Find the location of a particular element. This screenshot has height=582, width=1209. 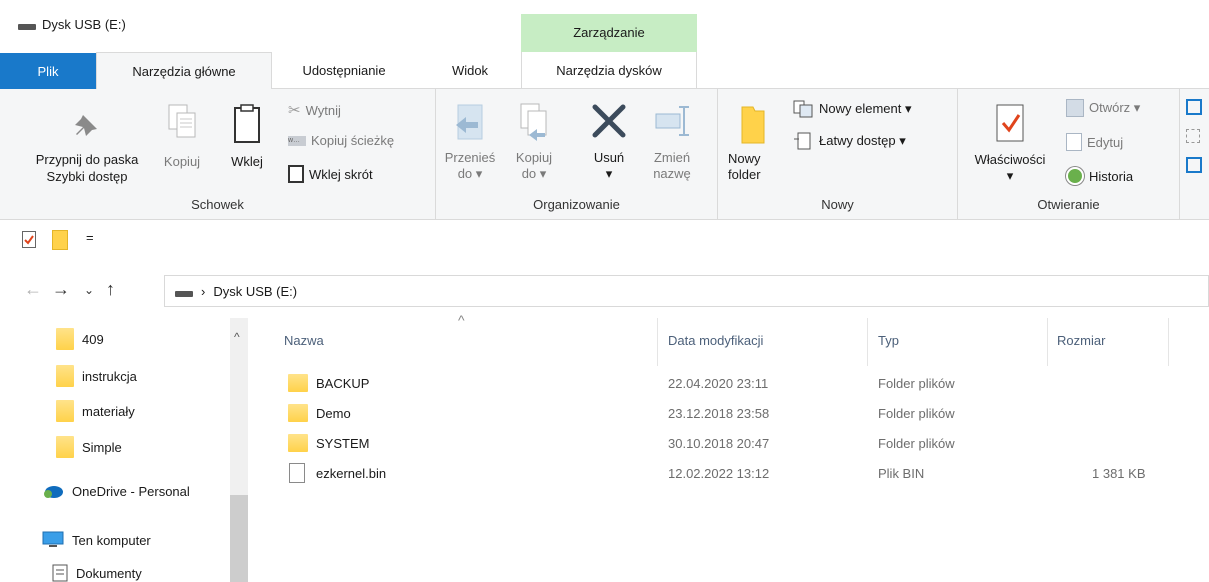

new-item-icon is located at coordinates (803, 109).